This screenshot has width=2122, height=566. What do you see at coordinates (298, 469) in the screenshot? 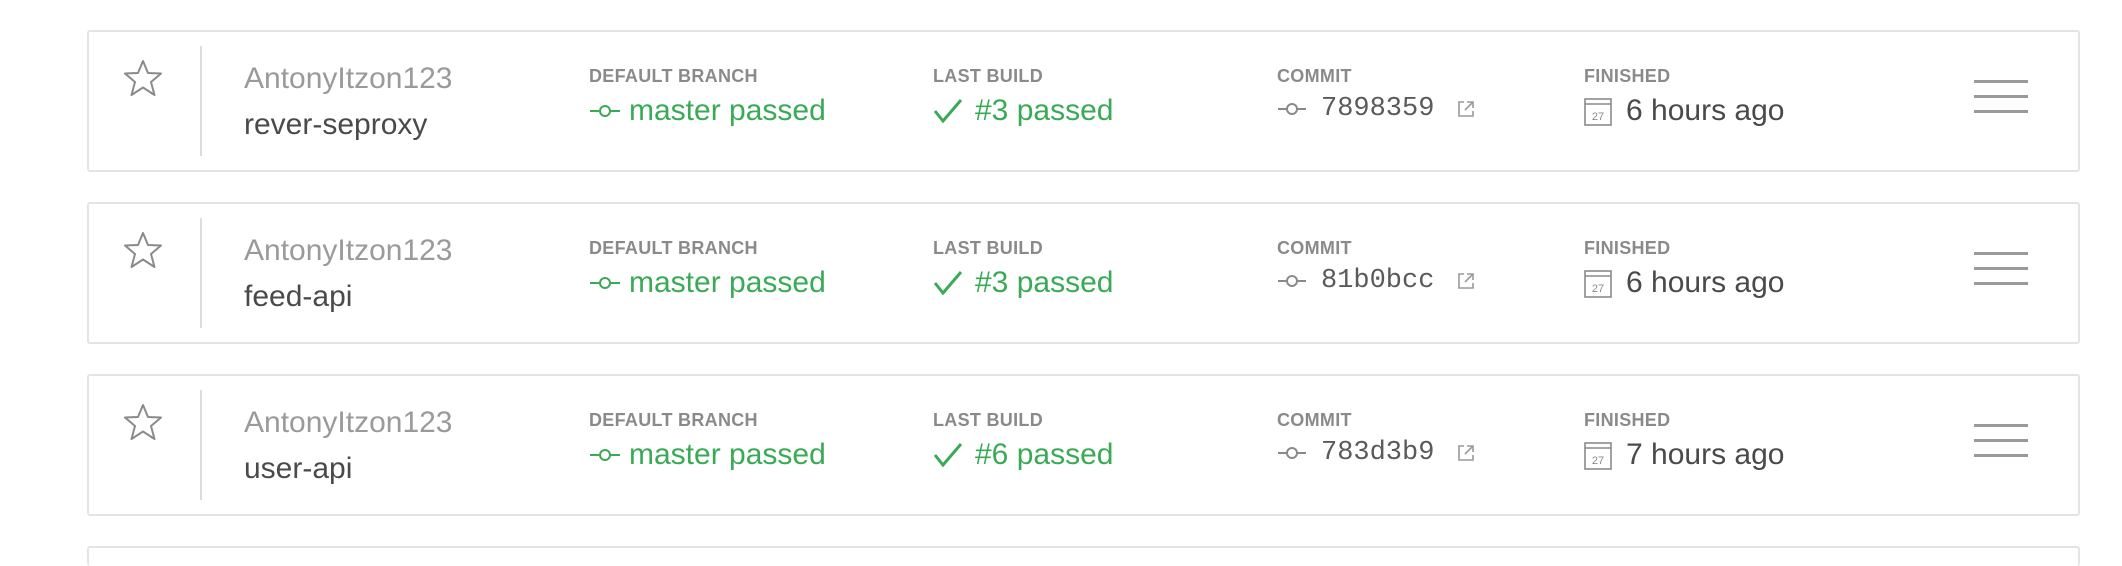
I see `repository-name: user-api` at bounding box center [298, 469].